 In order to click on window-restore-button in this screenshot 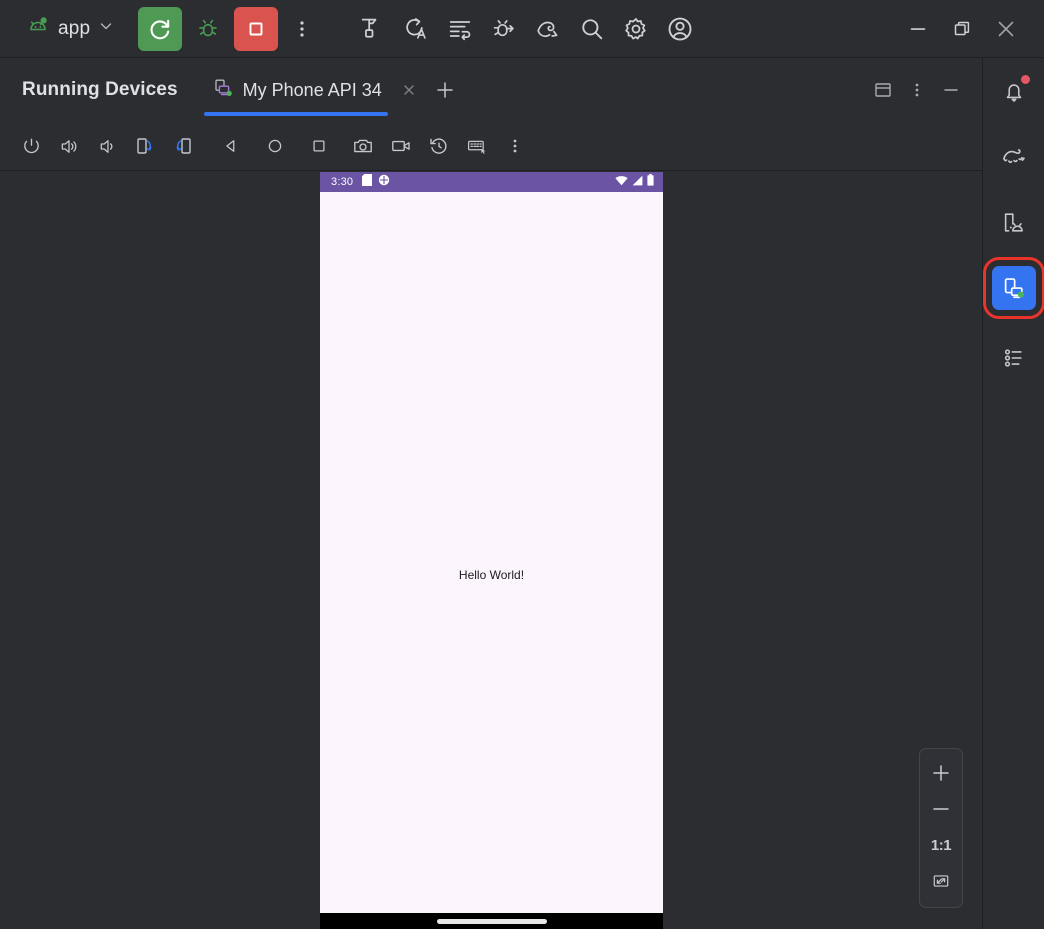, I will do `click(962, 29)`.